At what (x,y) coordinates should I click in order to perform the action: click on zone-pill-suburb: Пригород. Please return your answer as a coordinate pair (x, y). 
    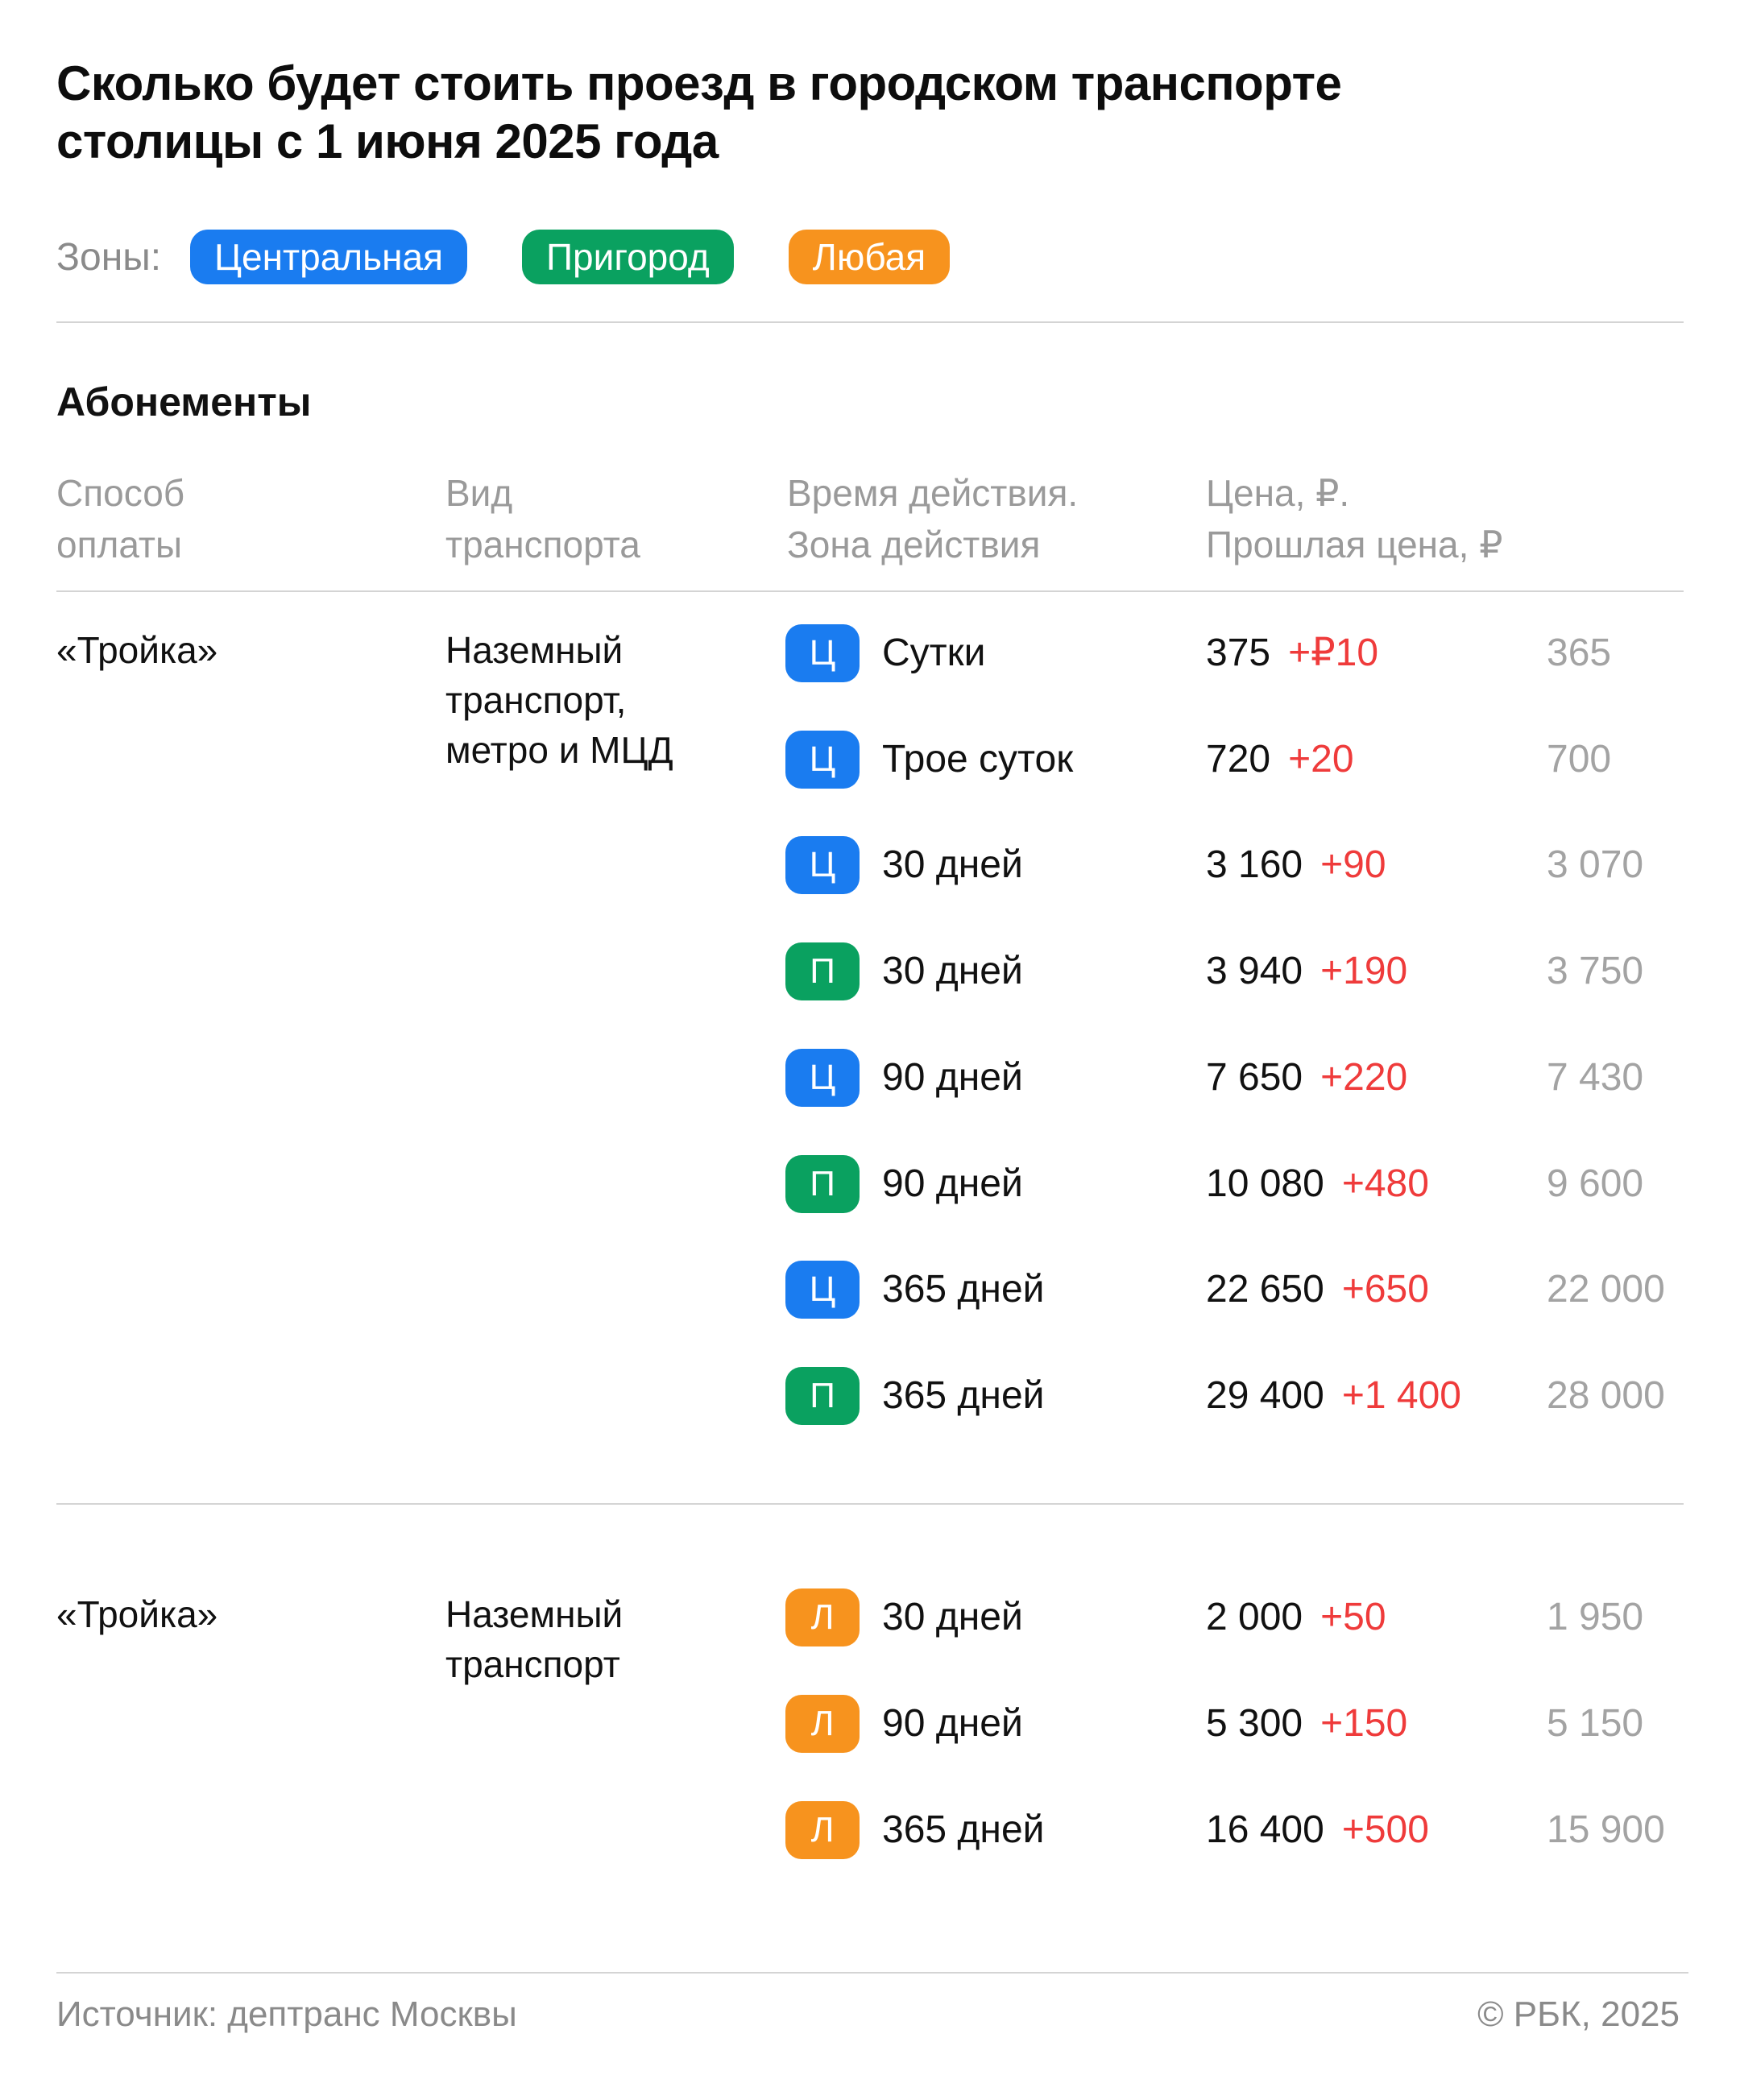
    Looking at the image, I should click on (627, 257).